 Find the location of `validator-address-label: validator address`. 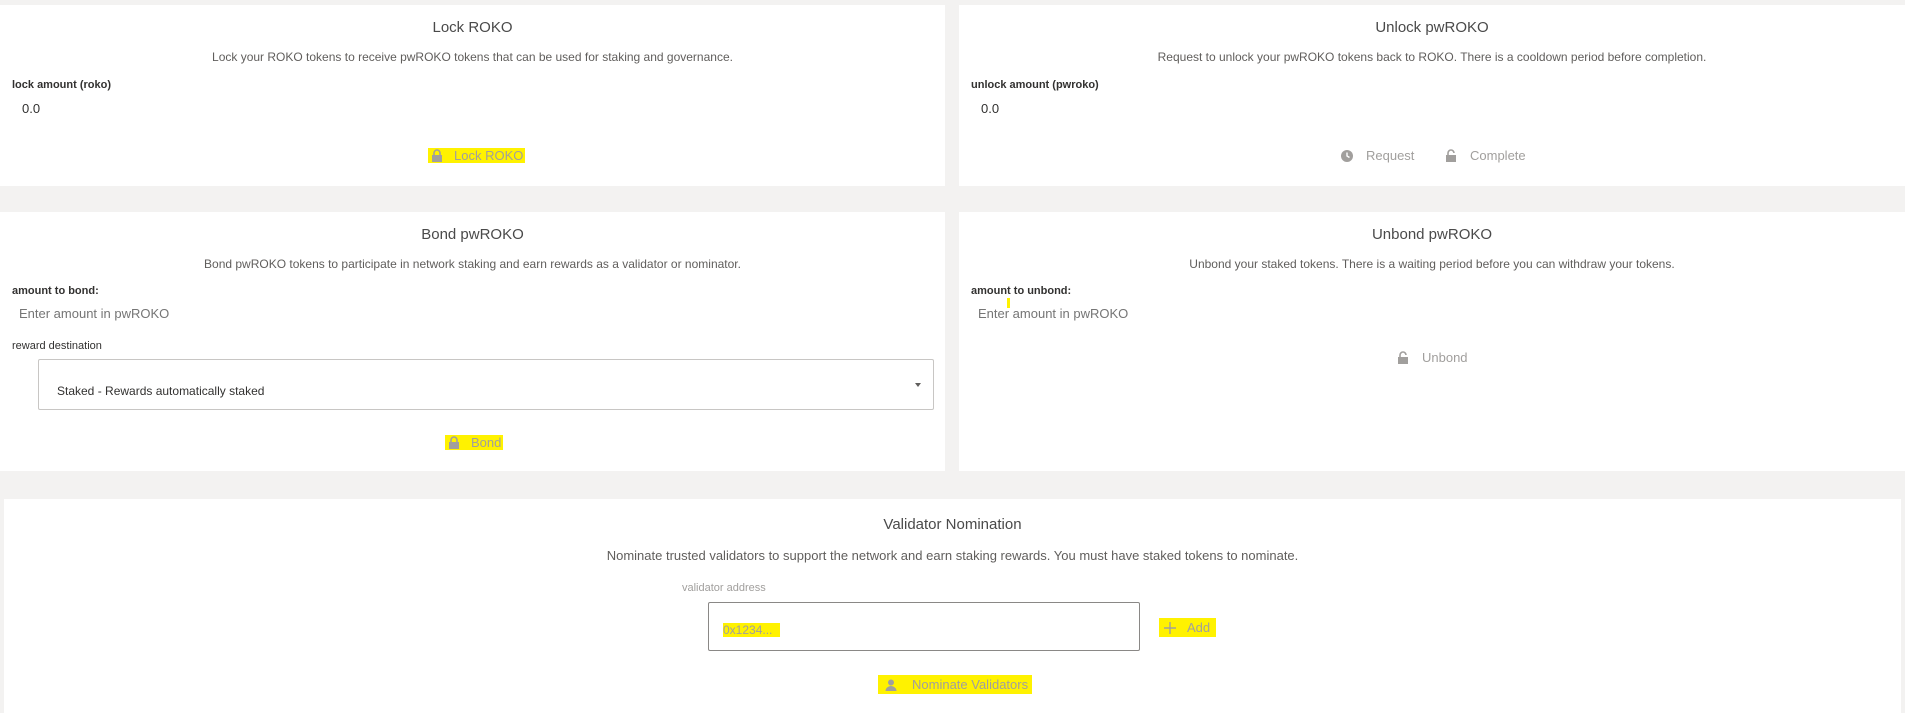

validator-address-label: validator address is located at coordinates (724, 588).